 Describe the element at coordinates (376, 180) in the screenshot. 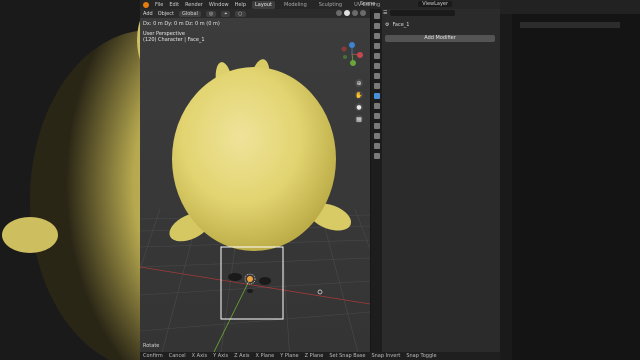

I see `properties-tabs` at that location.